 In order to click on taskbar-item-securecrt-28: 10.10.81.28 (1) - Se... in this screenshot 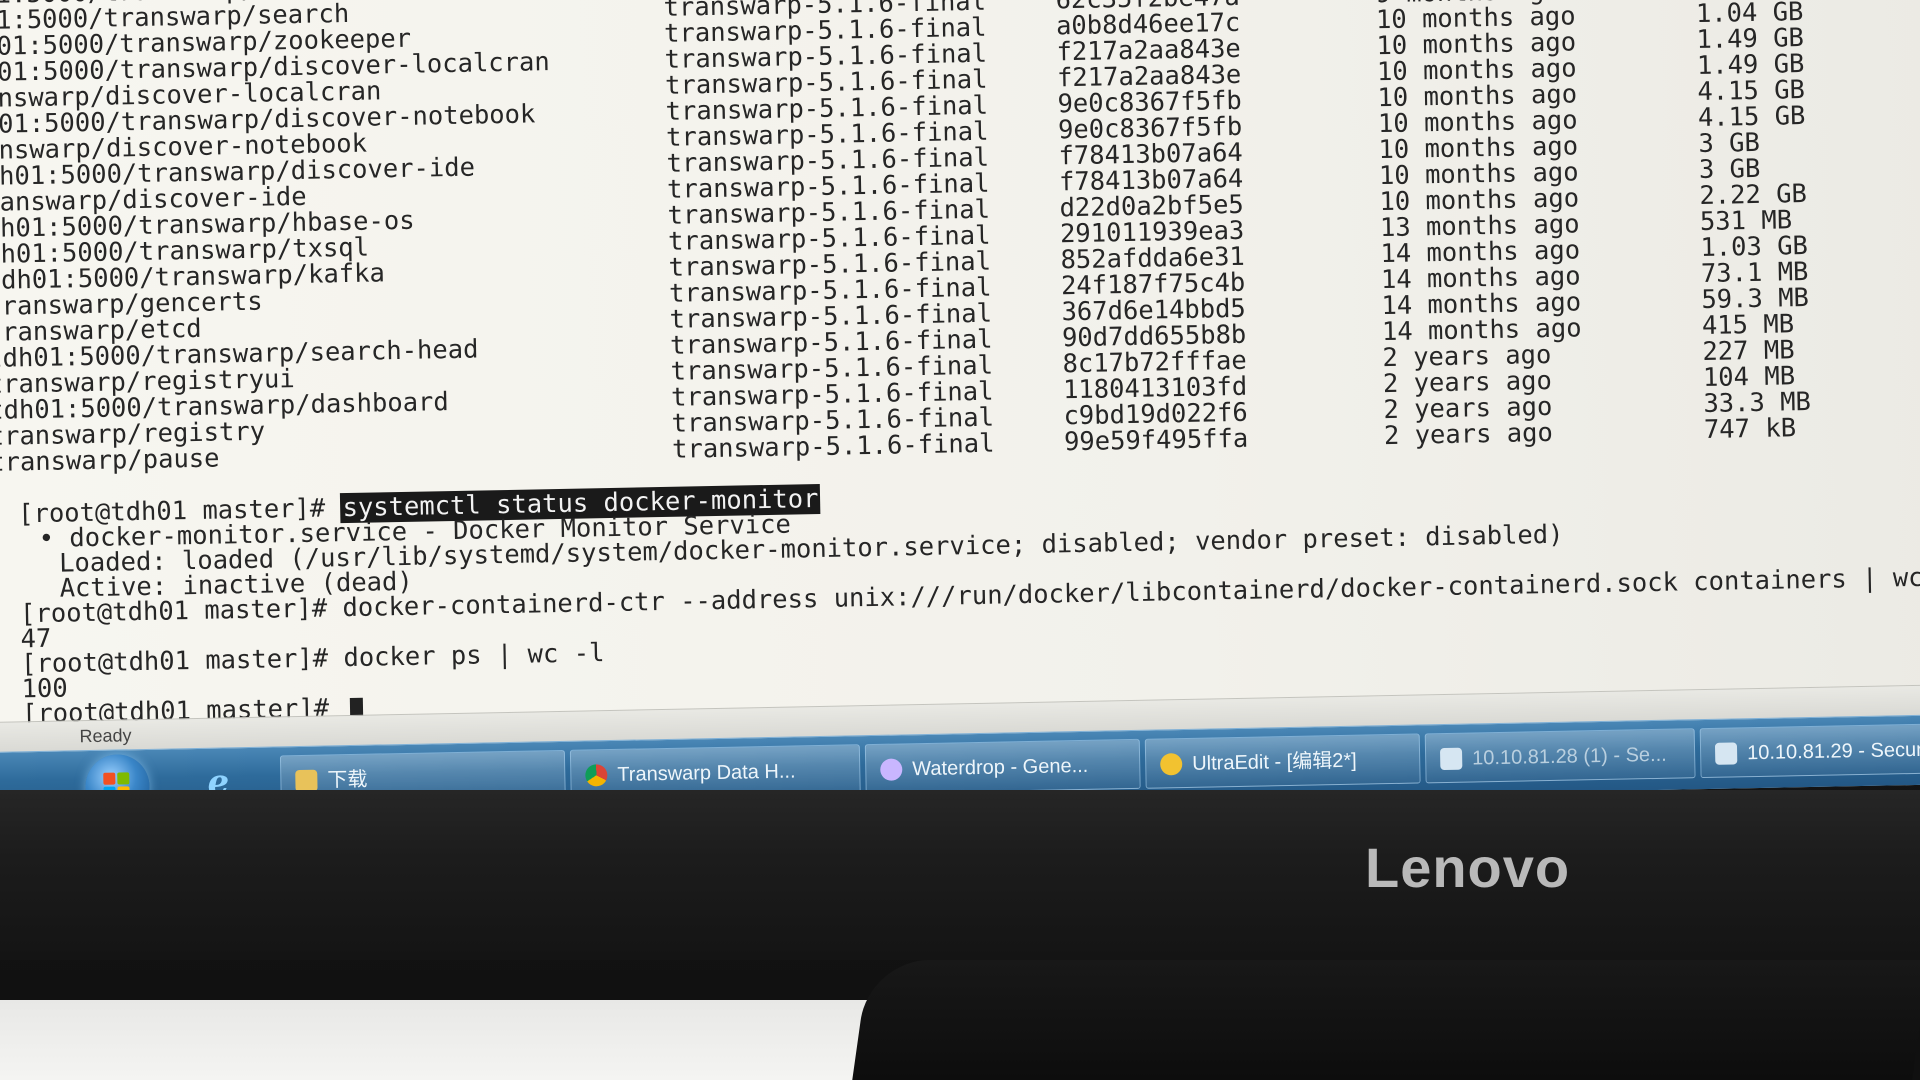, I will do `click(1560, 756)`.